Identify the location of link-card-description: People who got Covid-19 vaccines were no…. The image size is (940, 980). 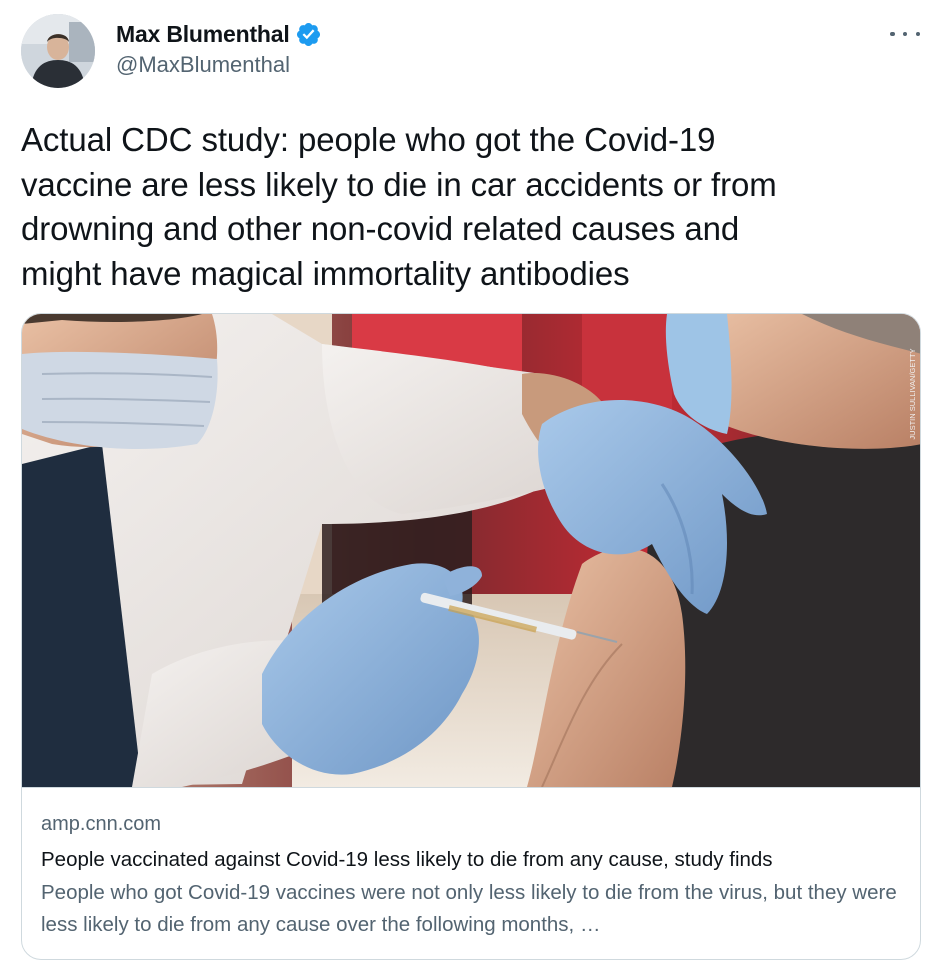
(469, 908).